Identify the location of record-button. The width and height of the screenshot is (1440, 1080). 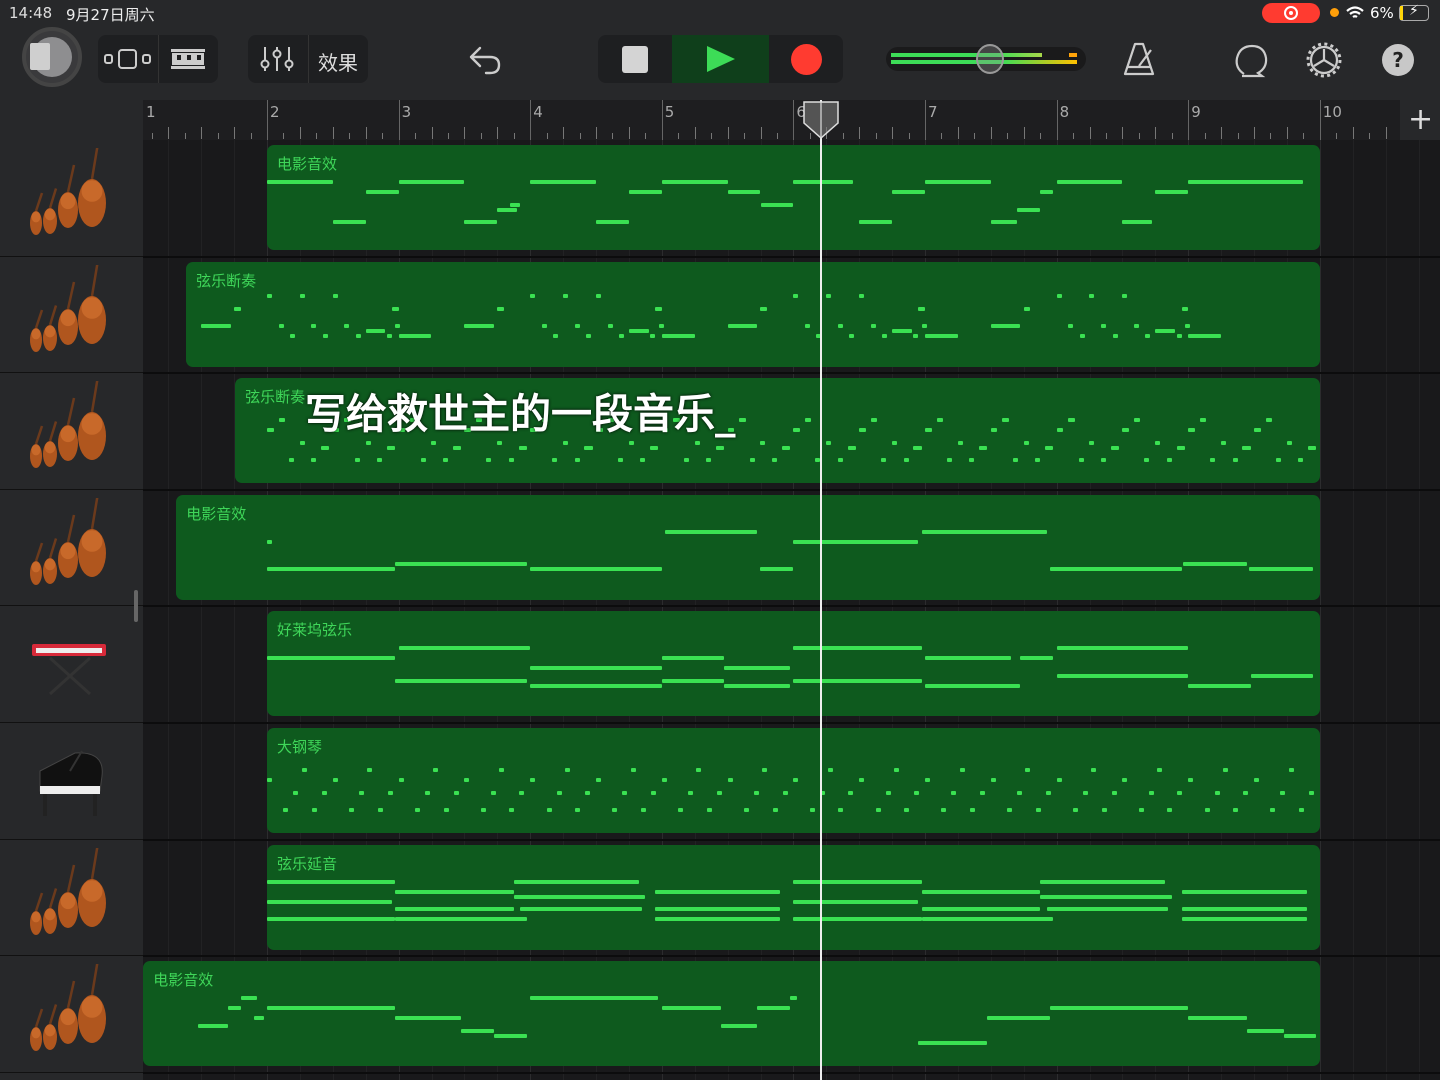
(806, 59).